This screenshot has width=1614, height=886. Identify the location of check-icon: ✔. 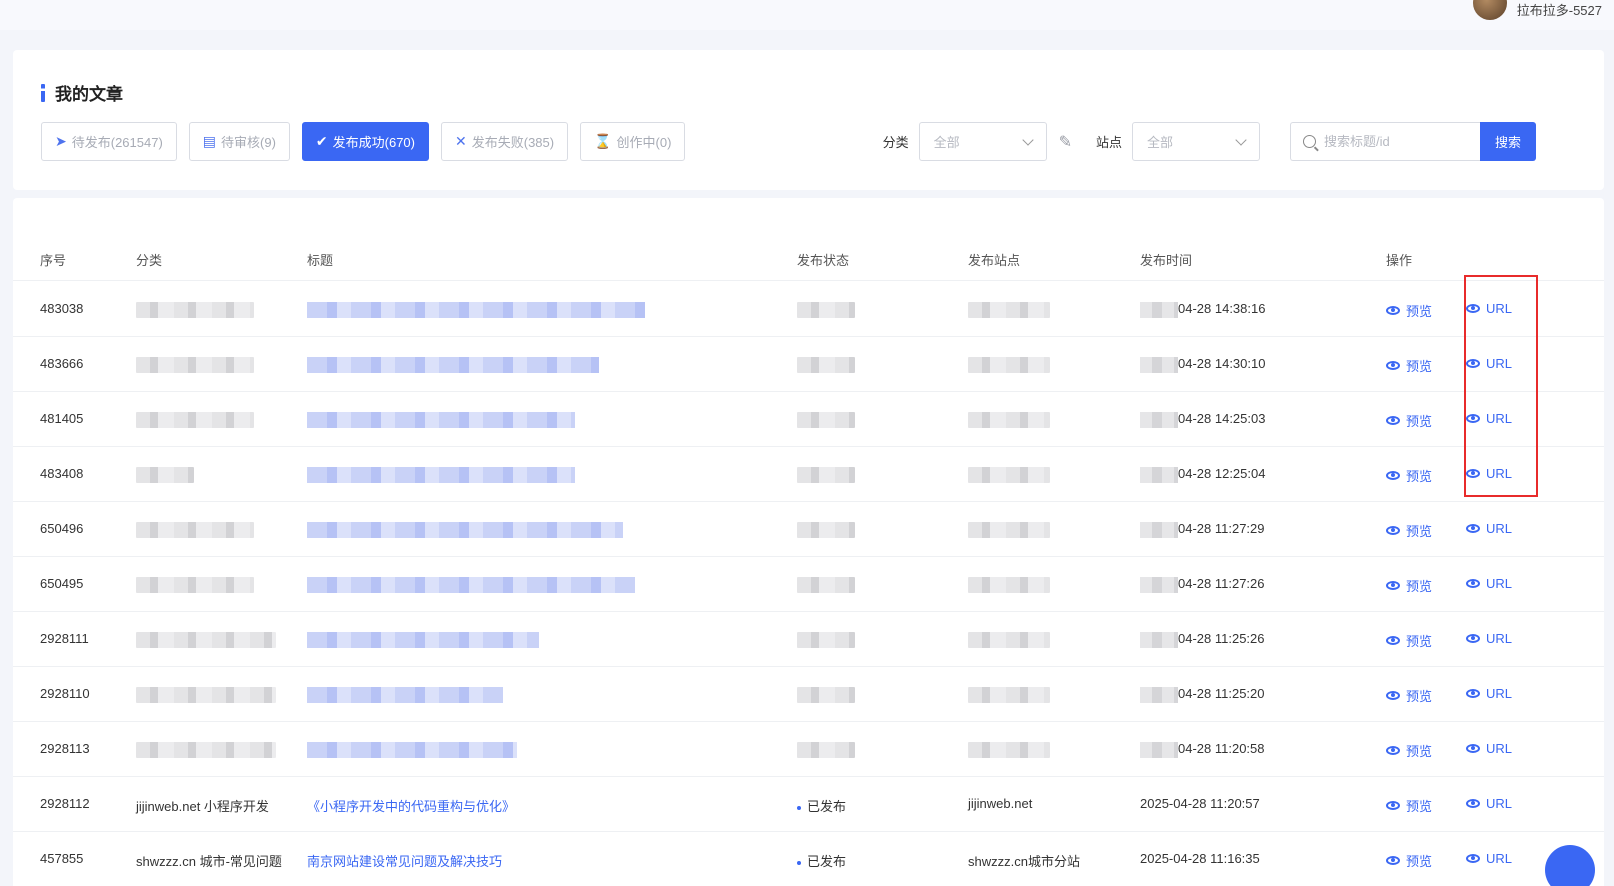
(321, 141).